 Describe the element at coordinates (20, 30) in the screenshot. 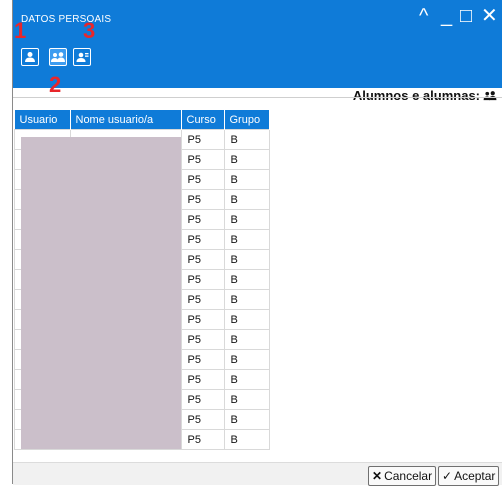

I see `annotation-marker-1: 1` at that location.